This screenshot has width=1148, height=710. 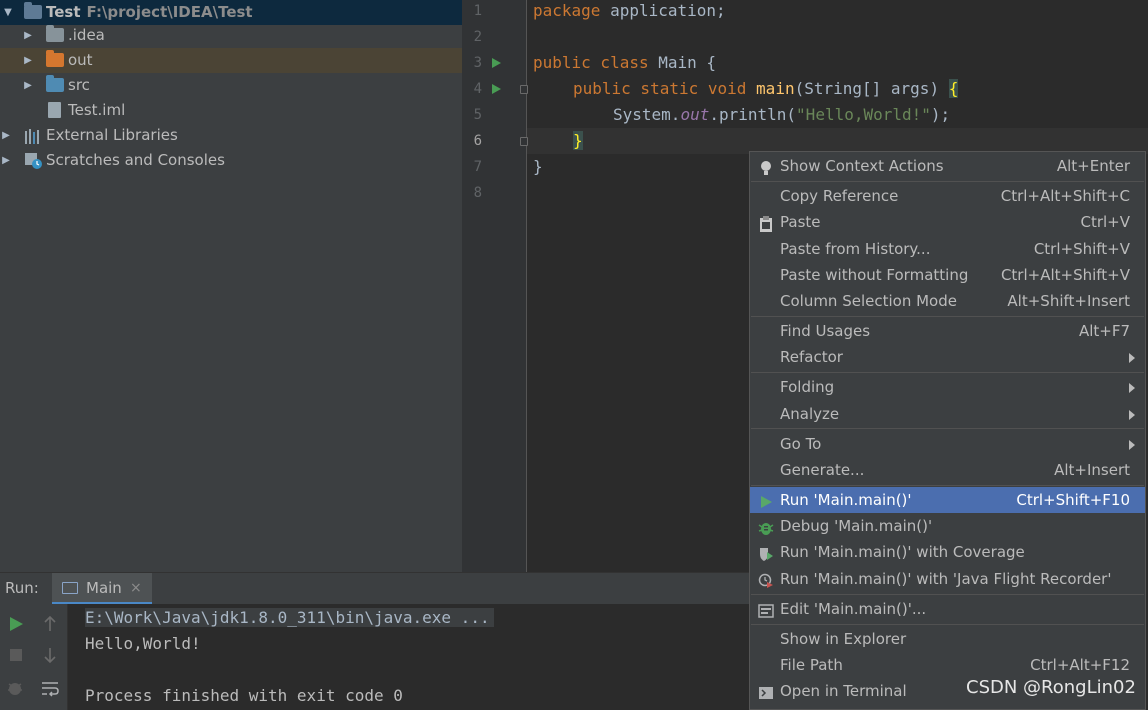 What do you see at coordinates (55, 58) in the screenshot?
I see `excluded-folder-icon` at bounding box center [55, 58].